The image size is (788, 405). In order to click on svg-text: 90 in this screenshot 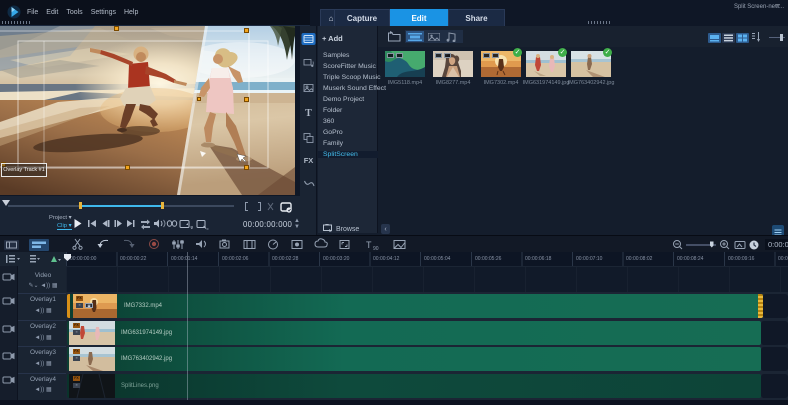, I will do `click(376, 248)`.